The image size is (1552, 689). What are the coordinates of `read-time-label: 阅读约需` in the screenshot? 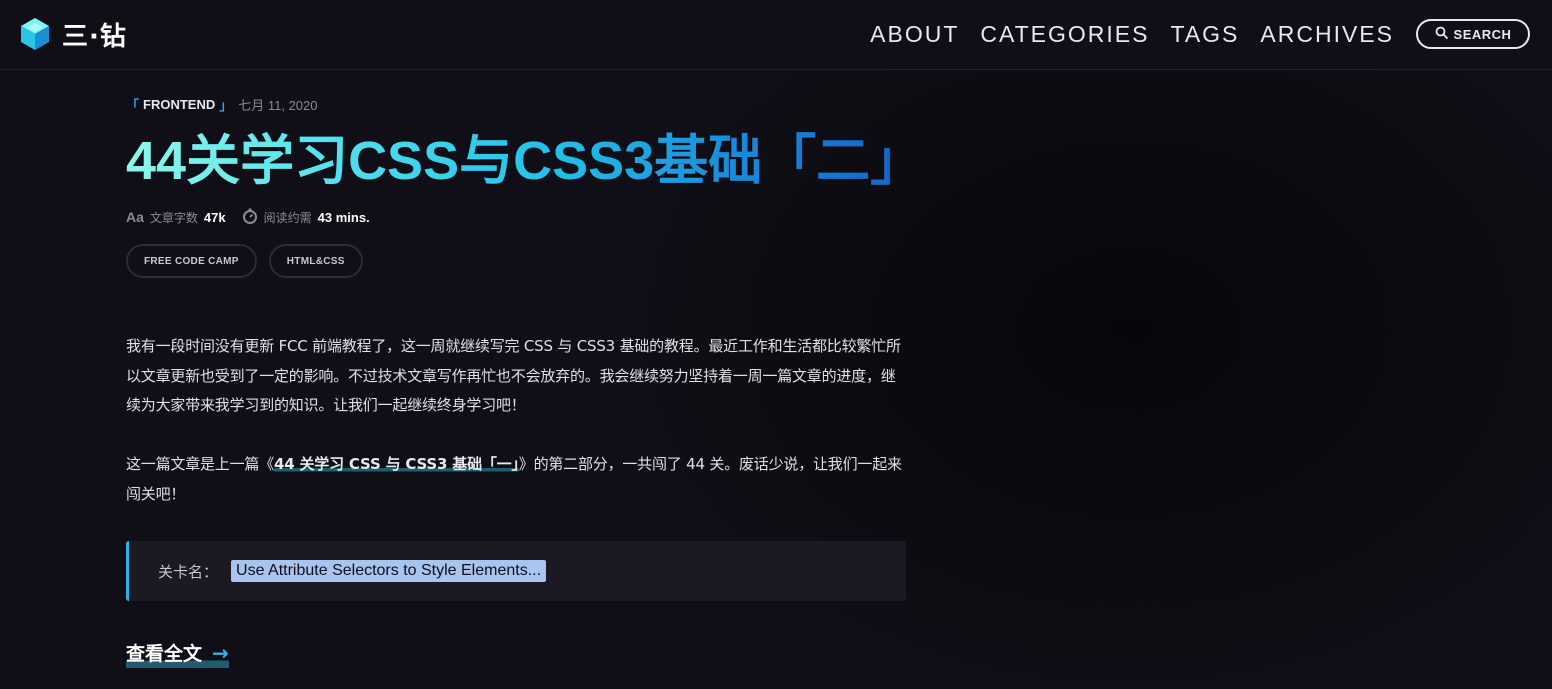 It's located at (287, 217).